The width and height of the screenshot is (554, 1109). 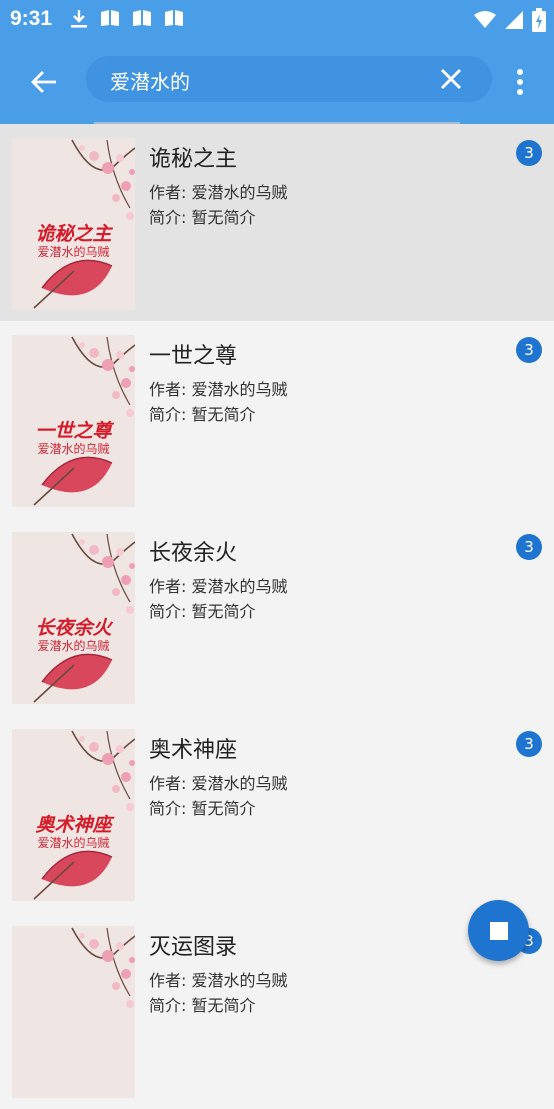 What do you see at coordinates (193, 356) in the screenshot?
I see `book-title: 一世之尊` at bounding box center [193, 356].